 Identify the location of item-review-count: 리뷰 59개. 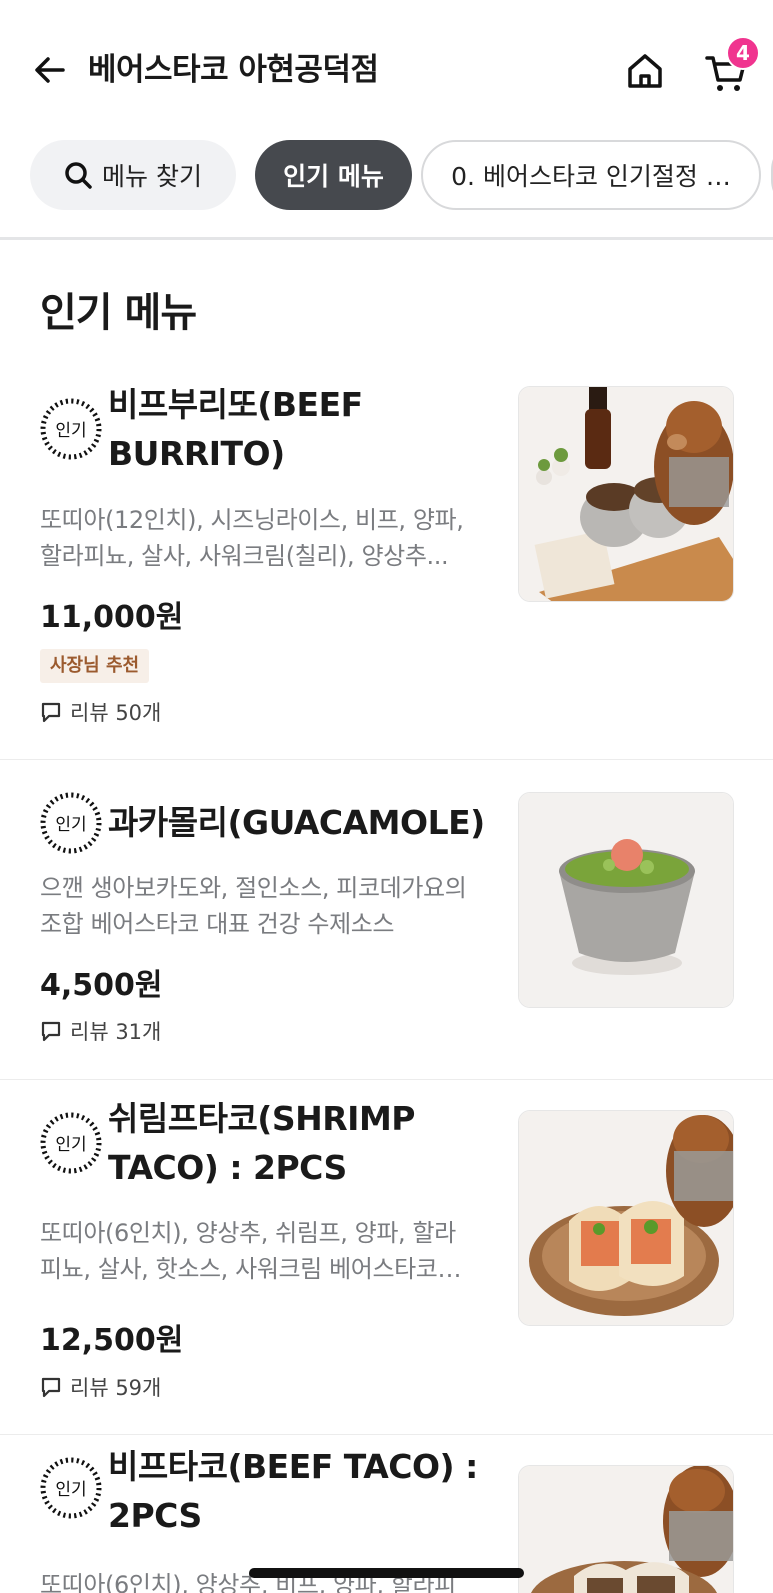
(100, 1387).